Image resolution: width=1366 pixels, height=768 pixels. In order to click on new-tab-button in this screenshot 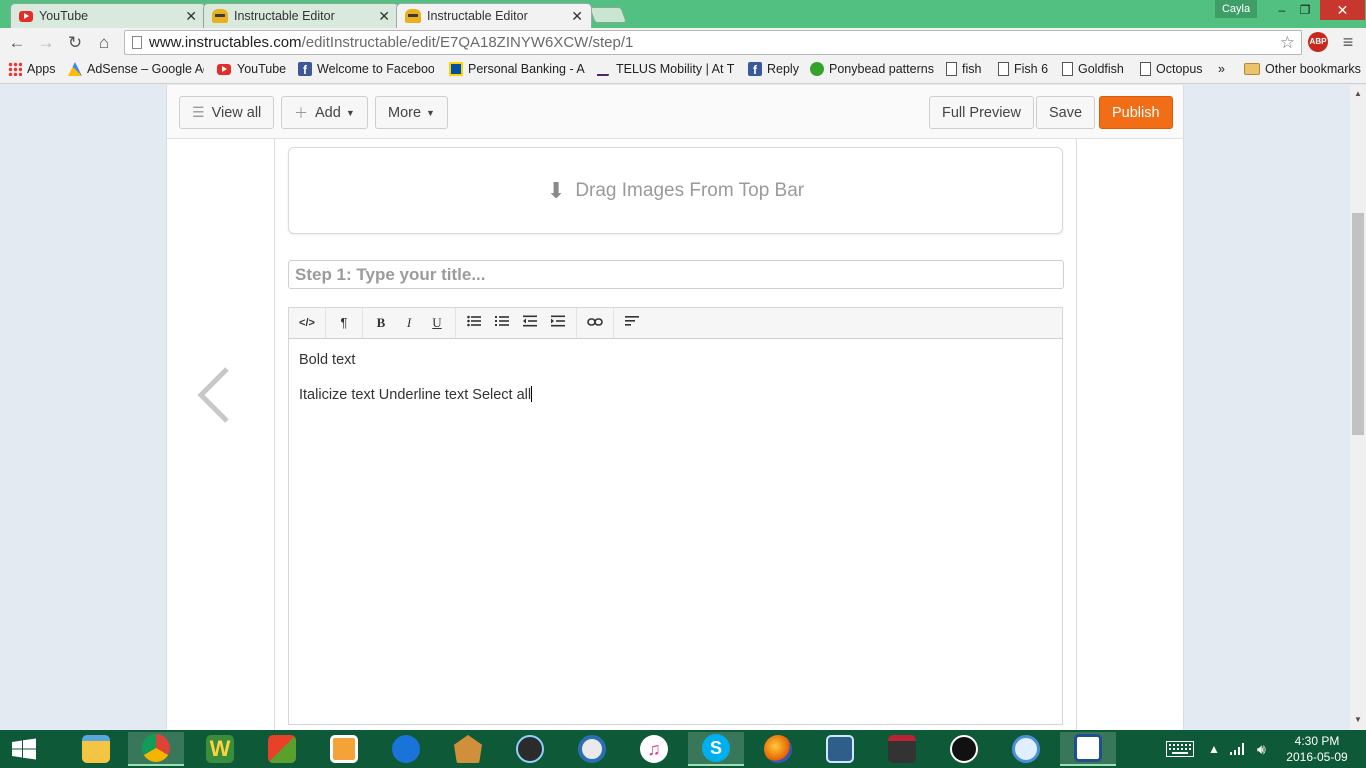, I will do `click(608, 15)`.